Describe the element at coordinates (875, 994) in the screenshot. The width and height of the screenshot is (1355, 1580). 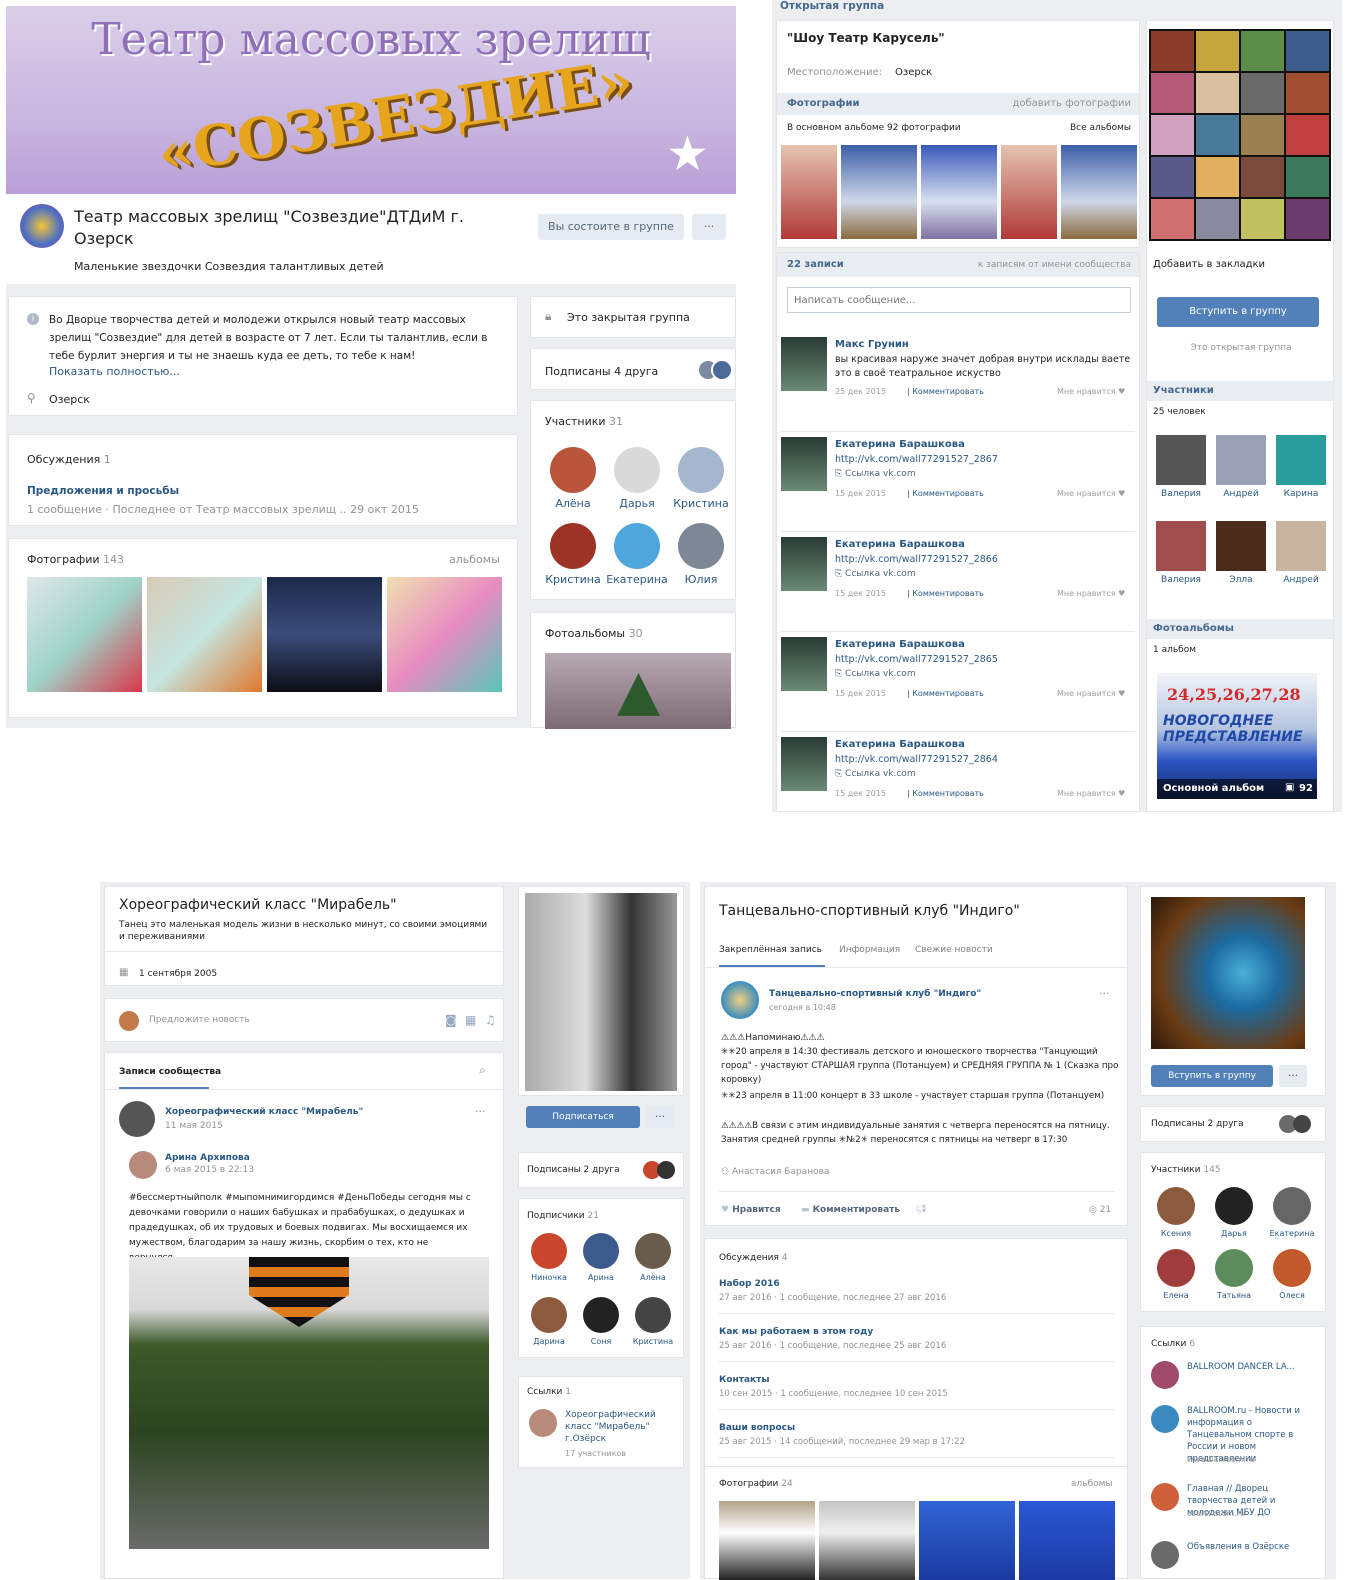
I see `post-author: Танцевально-спортивный клуб "Индиго"` at that location.